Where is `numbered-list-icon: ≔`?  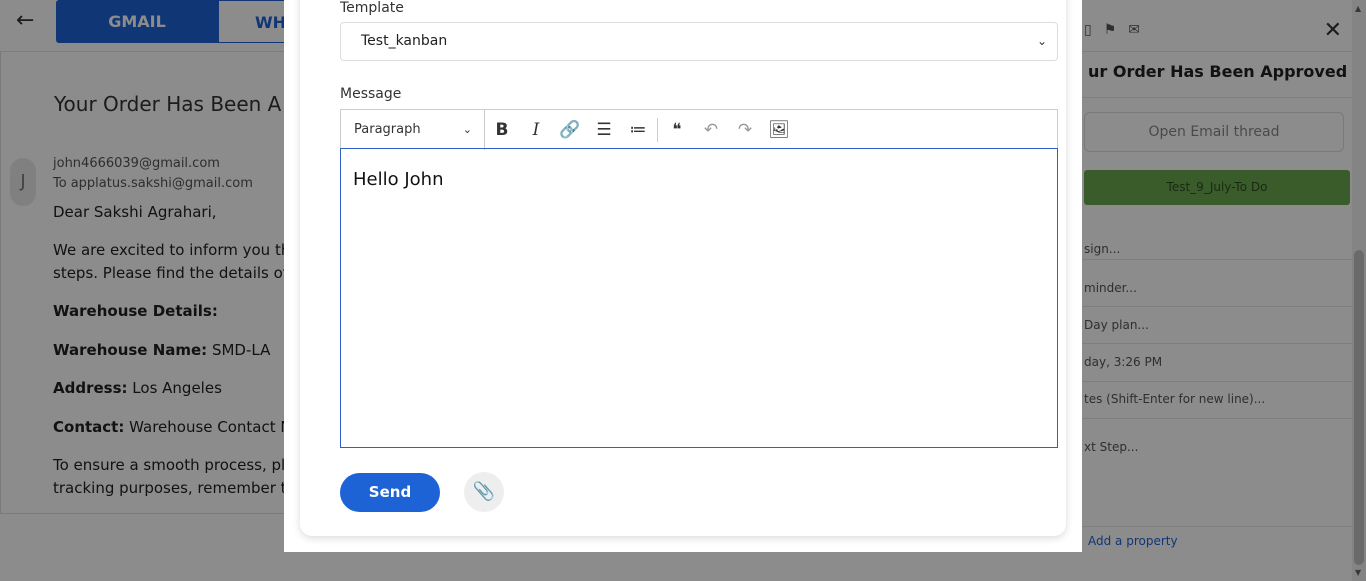 numbered-list-icon: ≔ is located at coordinates (638, 130).